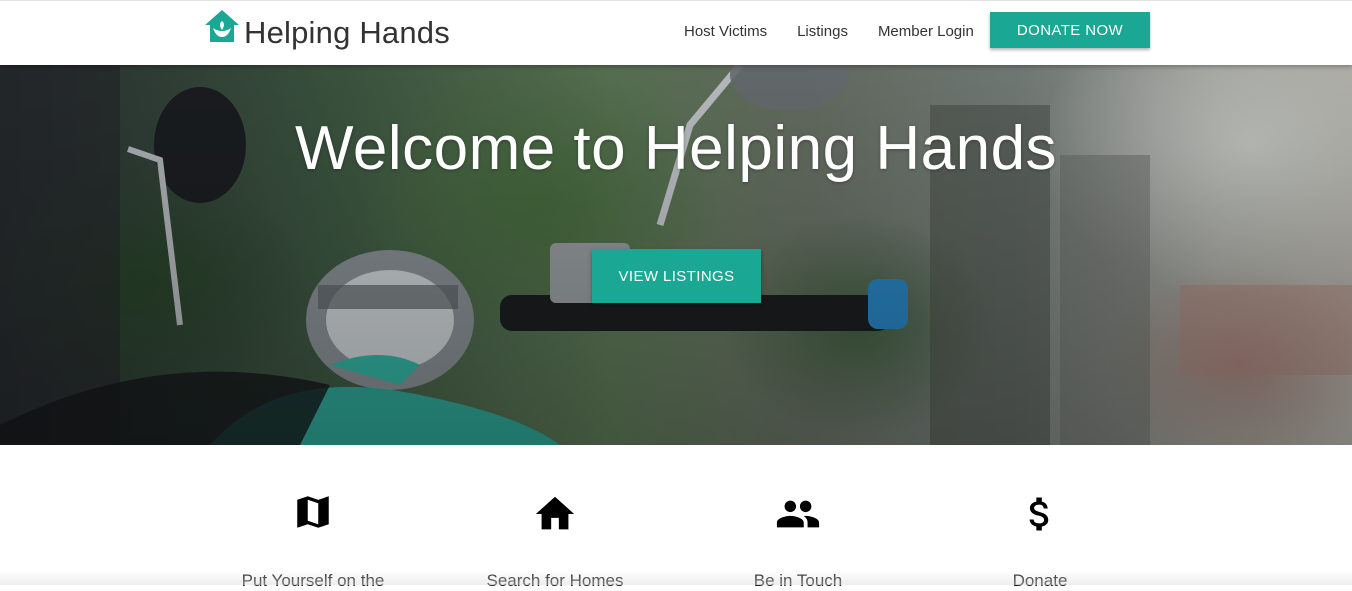 This screenshot has height=591, width=1352. I want to click on brand-name: Helping Hands, so click(347, 32).